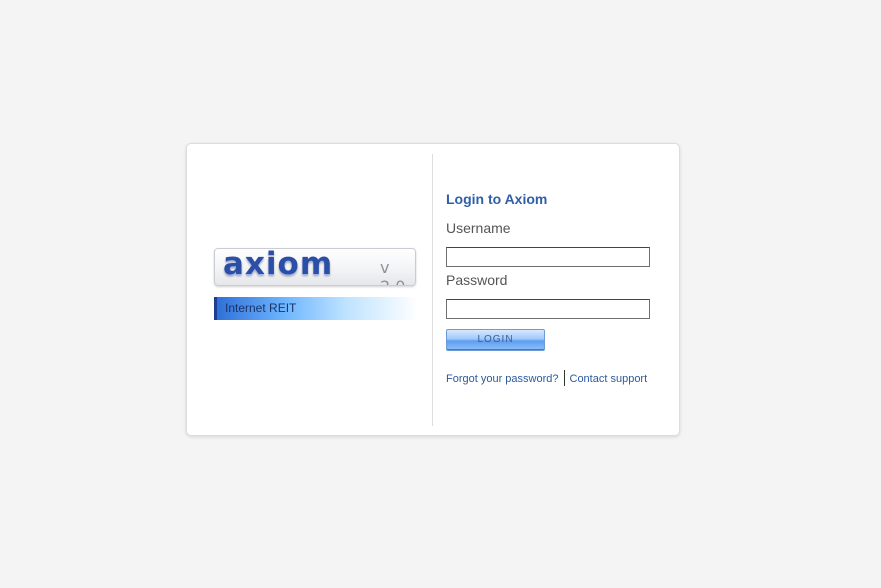 This screenshot has height=588, width=881. I want to click on username-label: Username, so click(478, 228).